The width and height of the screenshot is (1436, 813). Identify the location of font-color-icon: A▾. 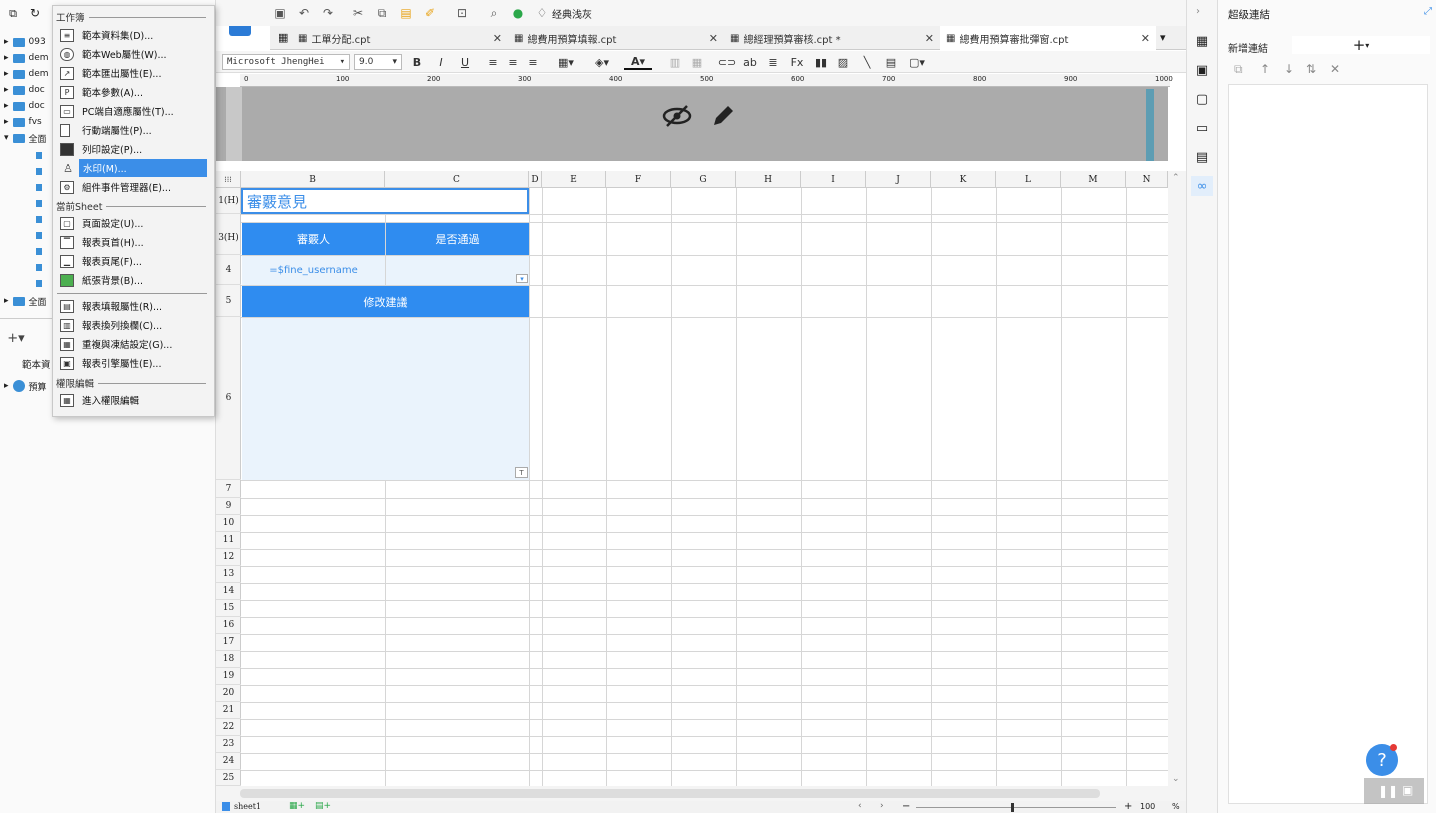
(638, 62).